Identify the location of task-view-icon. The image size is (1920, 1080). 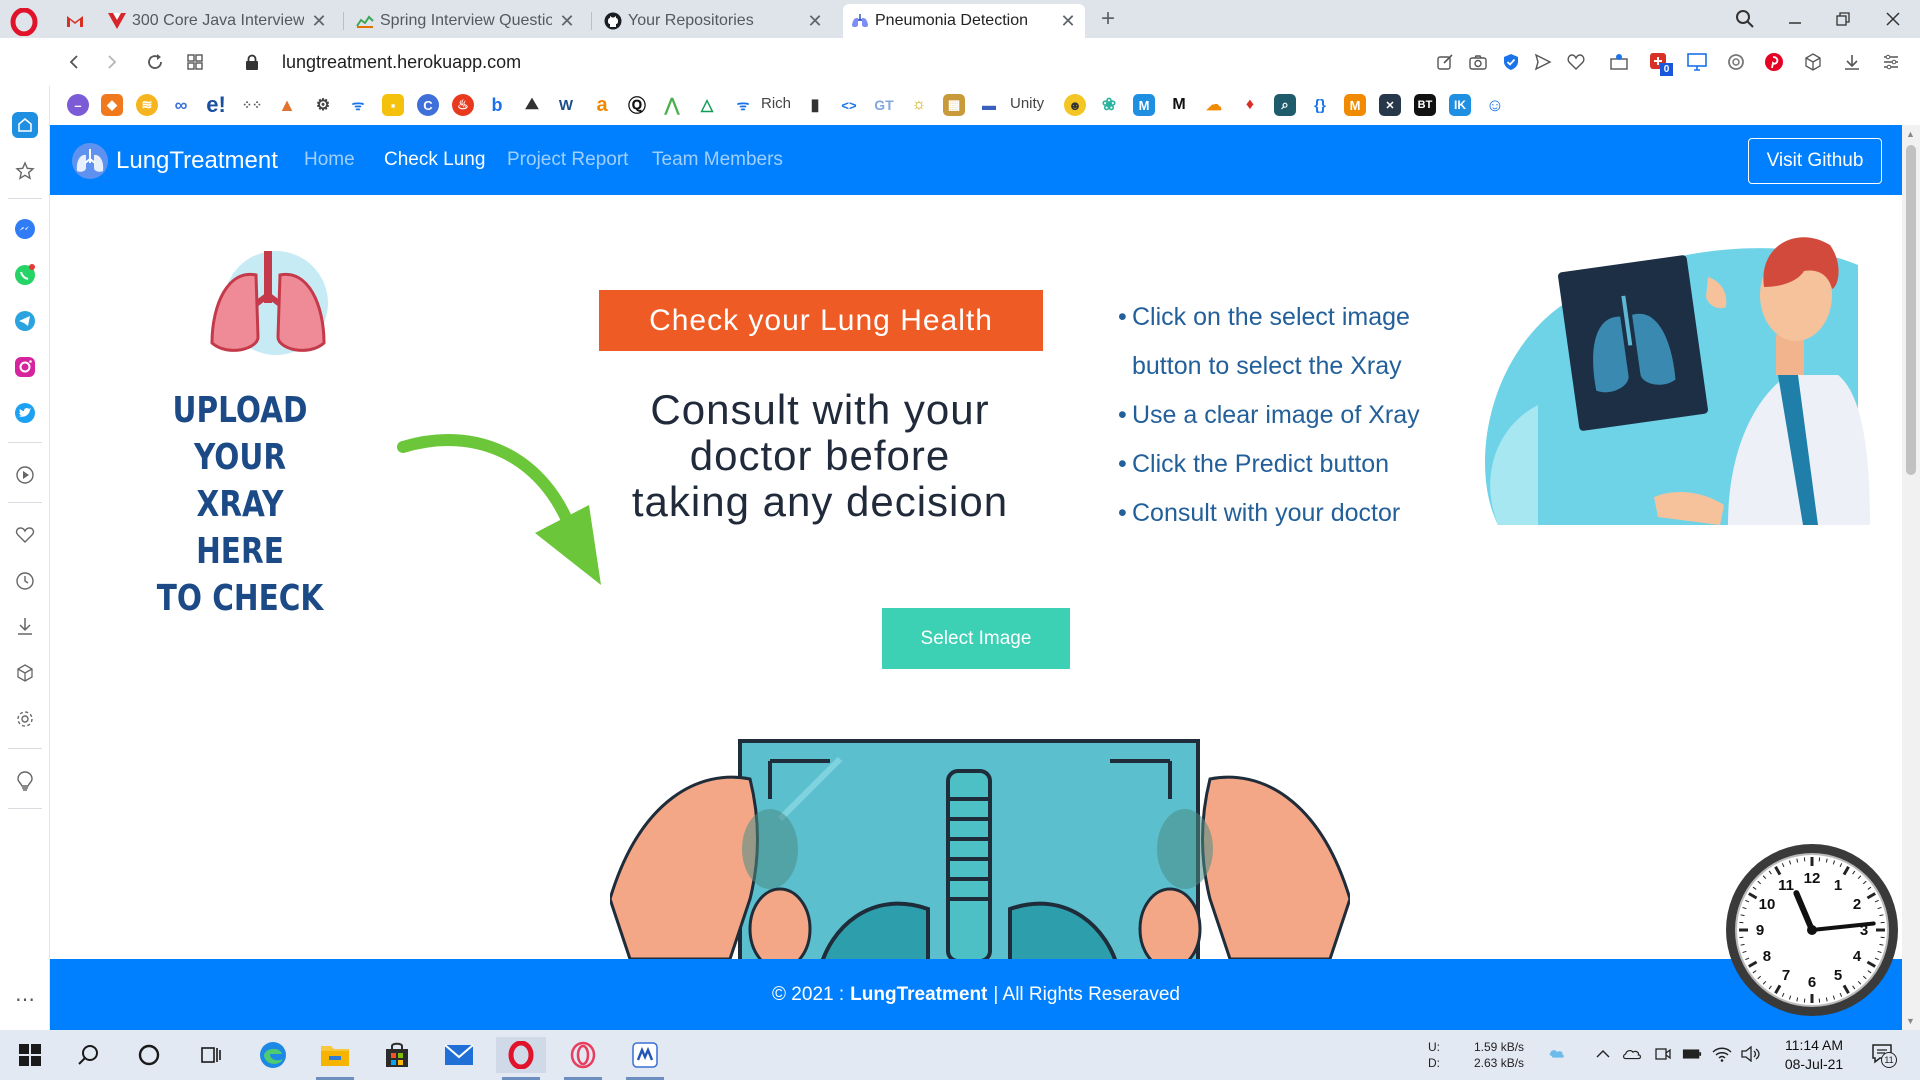
(211, 1055).